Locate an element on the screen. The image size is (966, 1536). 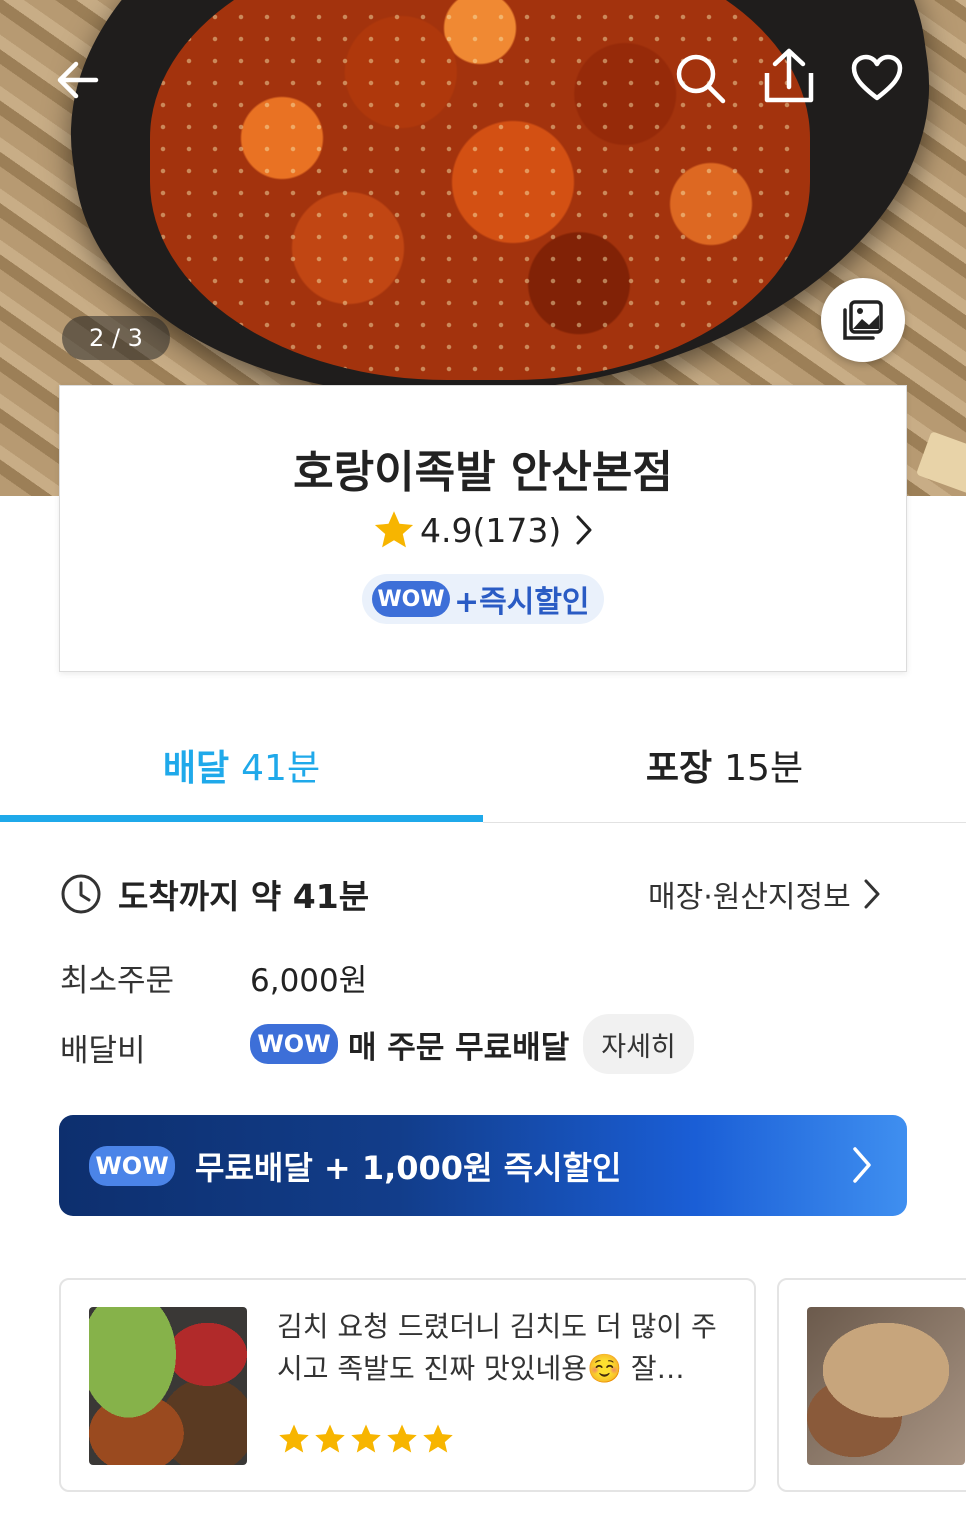
heart-icon is located at coordinates (877, 77).